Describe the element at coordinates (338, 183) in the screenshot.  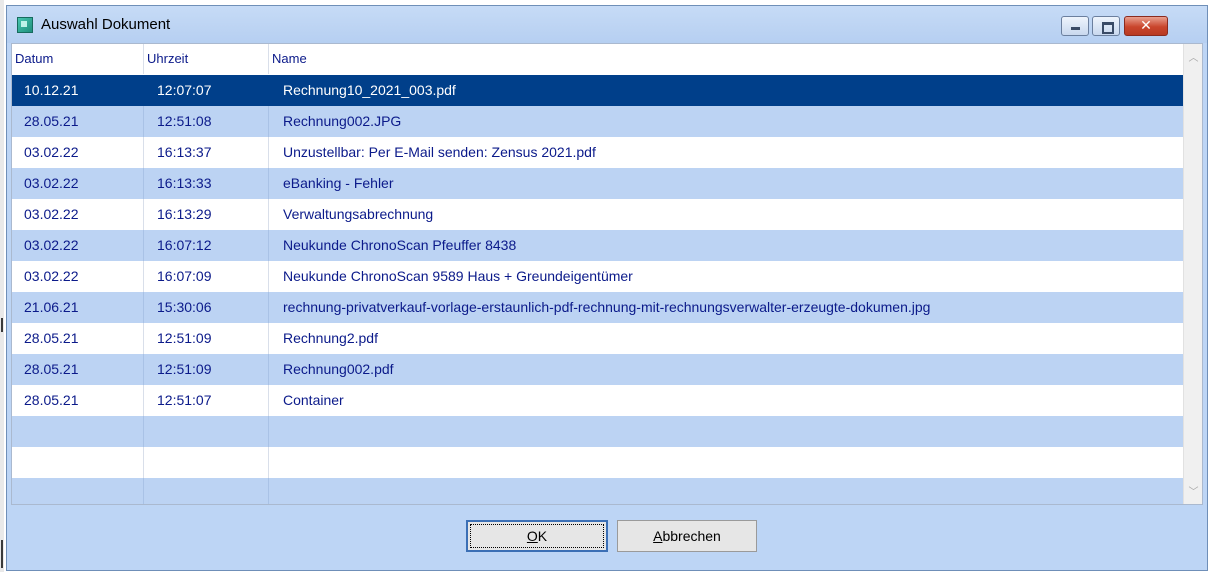
I see `cell-name: eBanking - Fehler` at that location.